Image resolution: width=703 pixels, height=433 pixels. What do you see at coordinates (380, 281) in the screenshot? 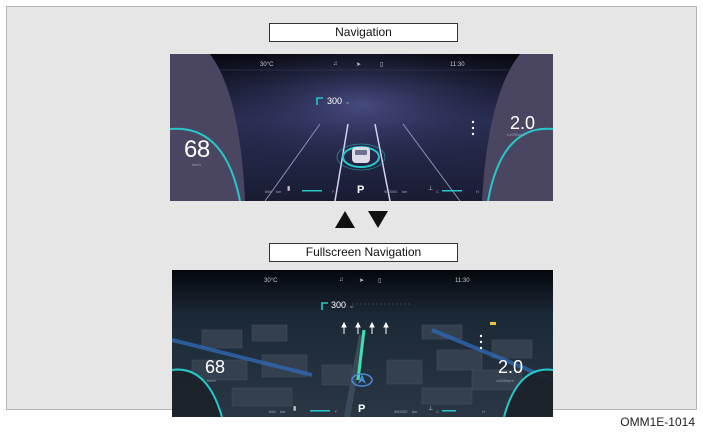
I see `fullscreen-phone-icon: ▯` at bounding box center [380, 281].